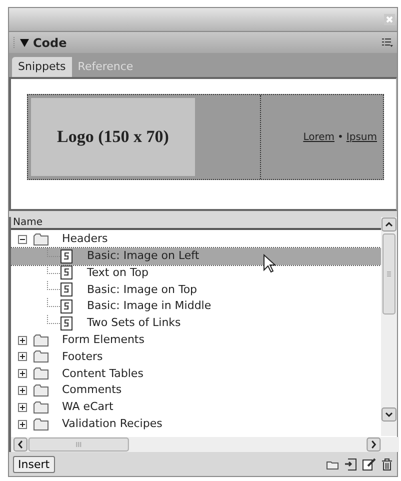 This screenshot has height=481, width=401. What do you see at coordinates (196, 273) in the screenshot?
I see `tree-row: Text on Top` at bounding box center [196, 273].